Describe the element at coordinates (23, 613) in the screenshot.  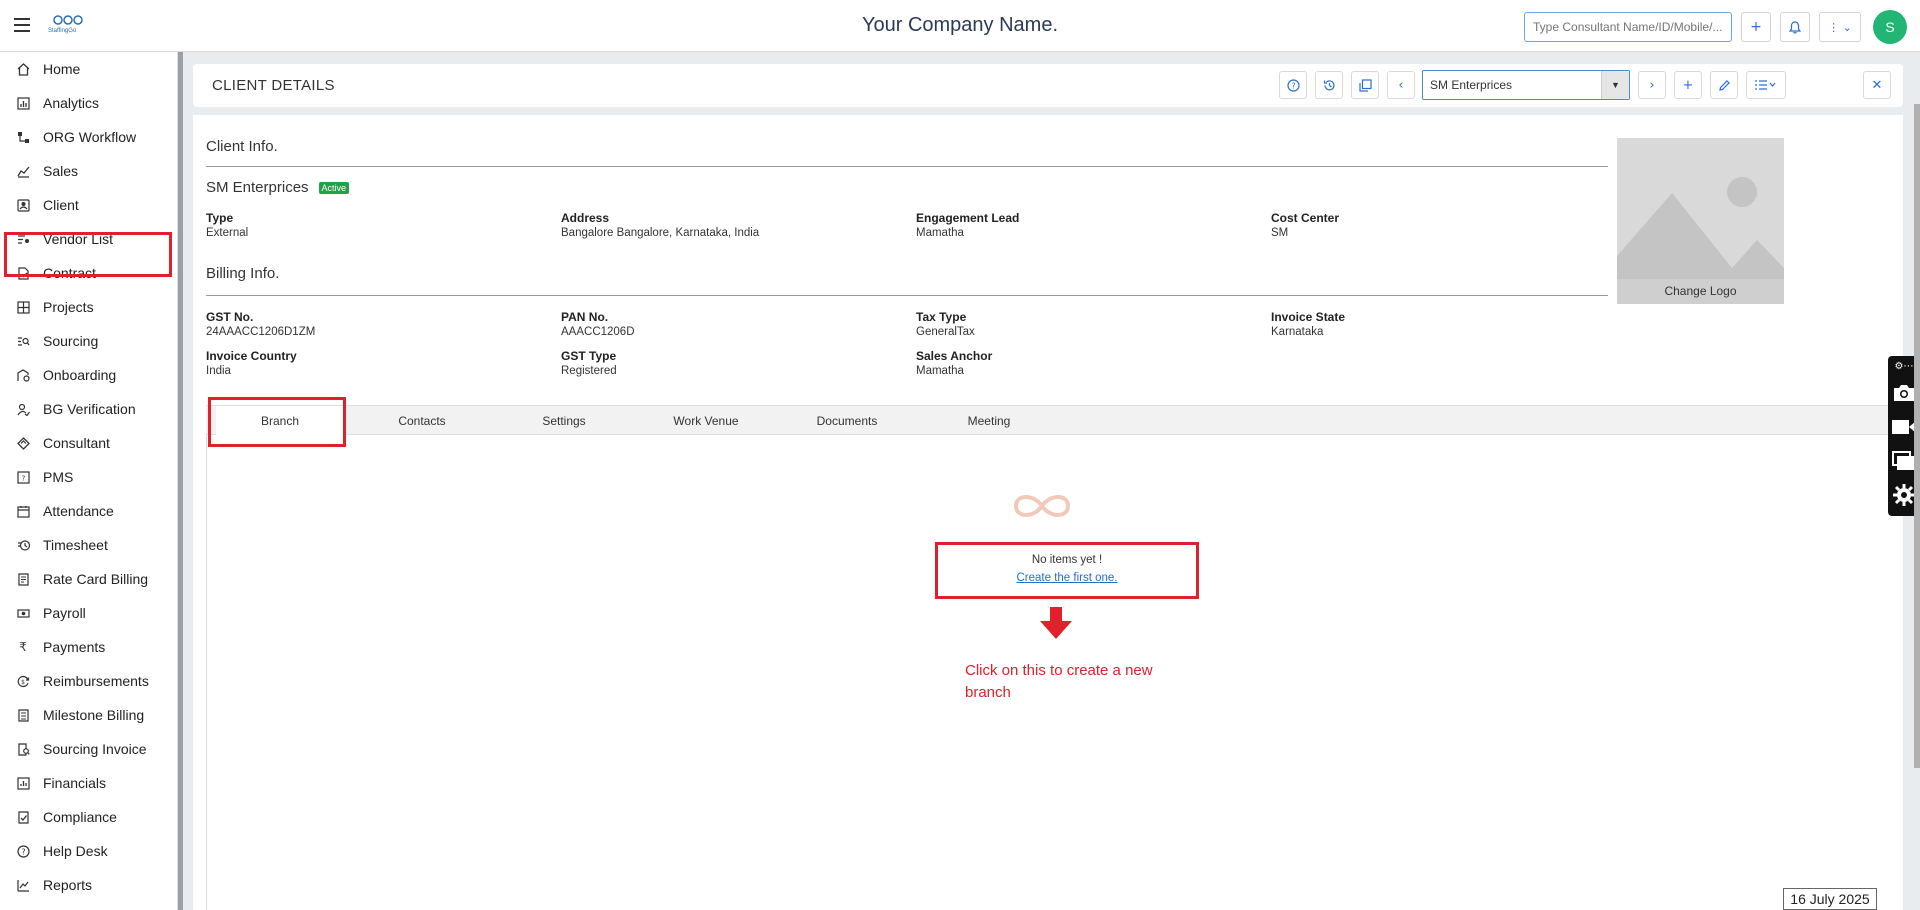
I see `payroll-icon` at that location.